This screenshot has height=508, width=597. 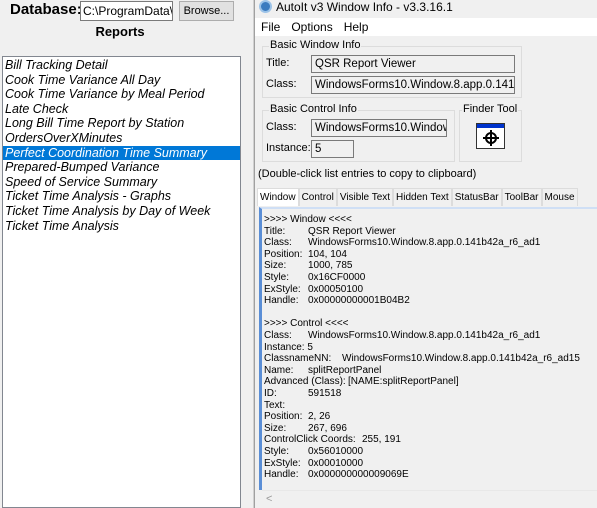 I want to click on info-value: 255, 191, so click(x=381, y=440).